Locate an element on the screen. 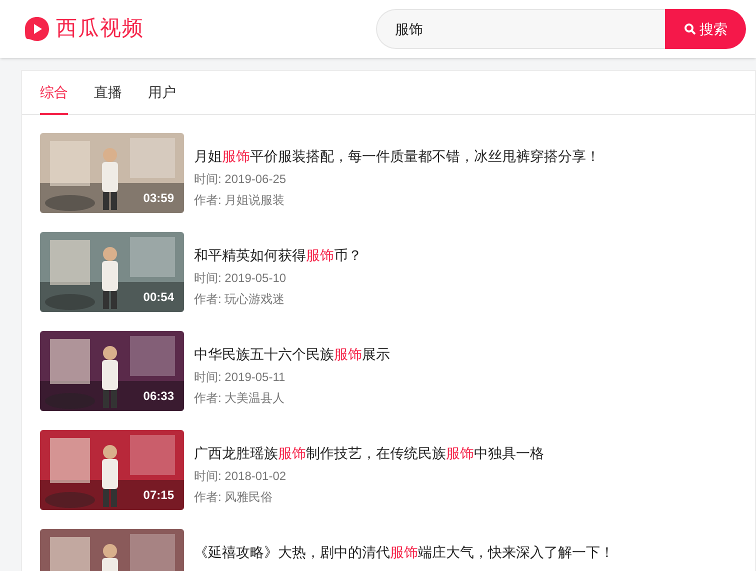 This screenshot has width=756, height=571. search-field: 服饰 is located at coordinates (520, 29).